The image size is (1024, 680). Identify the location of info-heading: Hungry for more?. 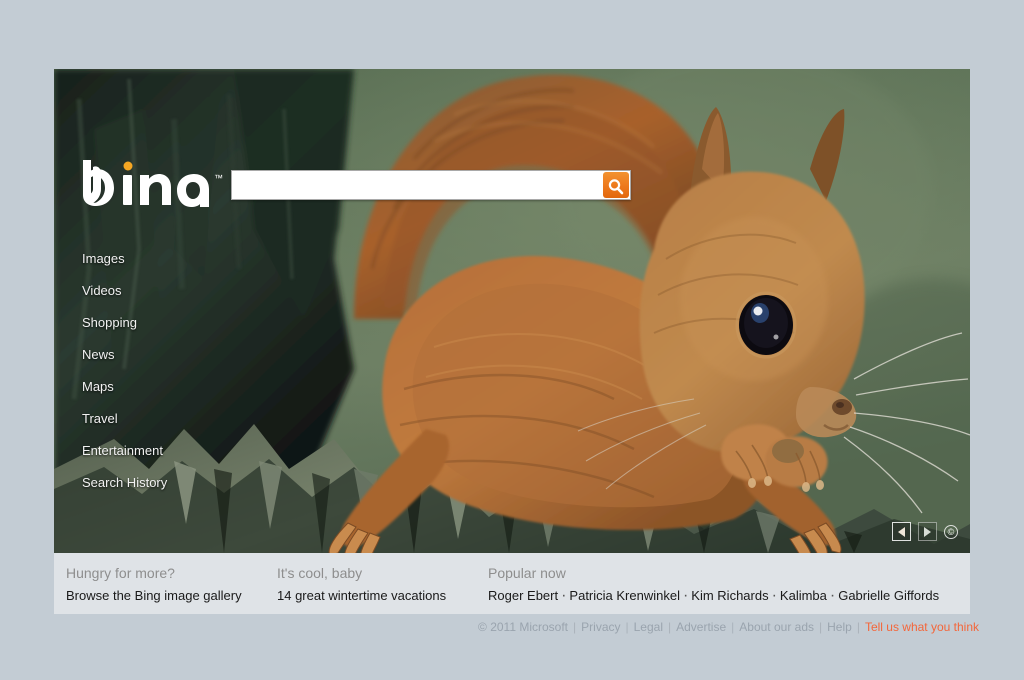
(120, 573).